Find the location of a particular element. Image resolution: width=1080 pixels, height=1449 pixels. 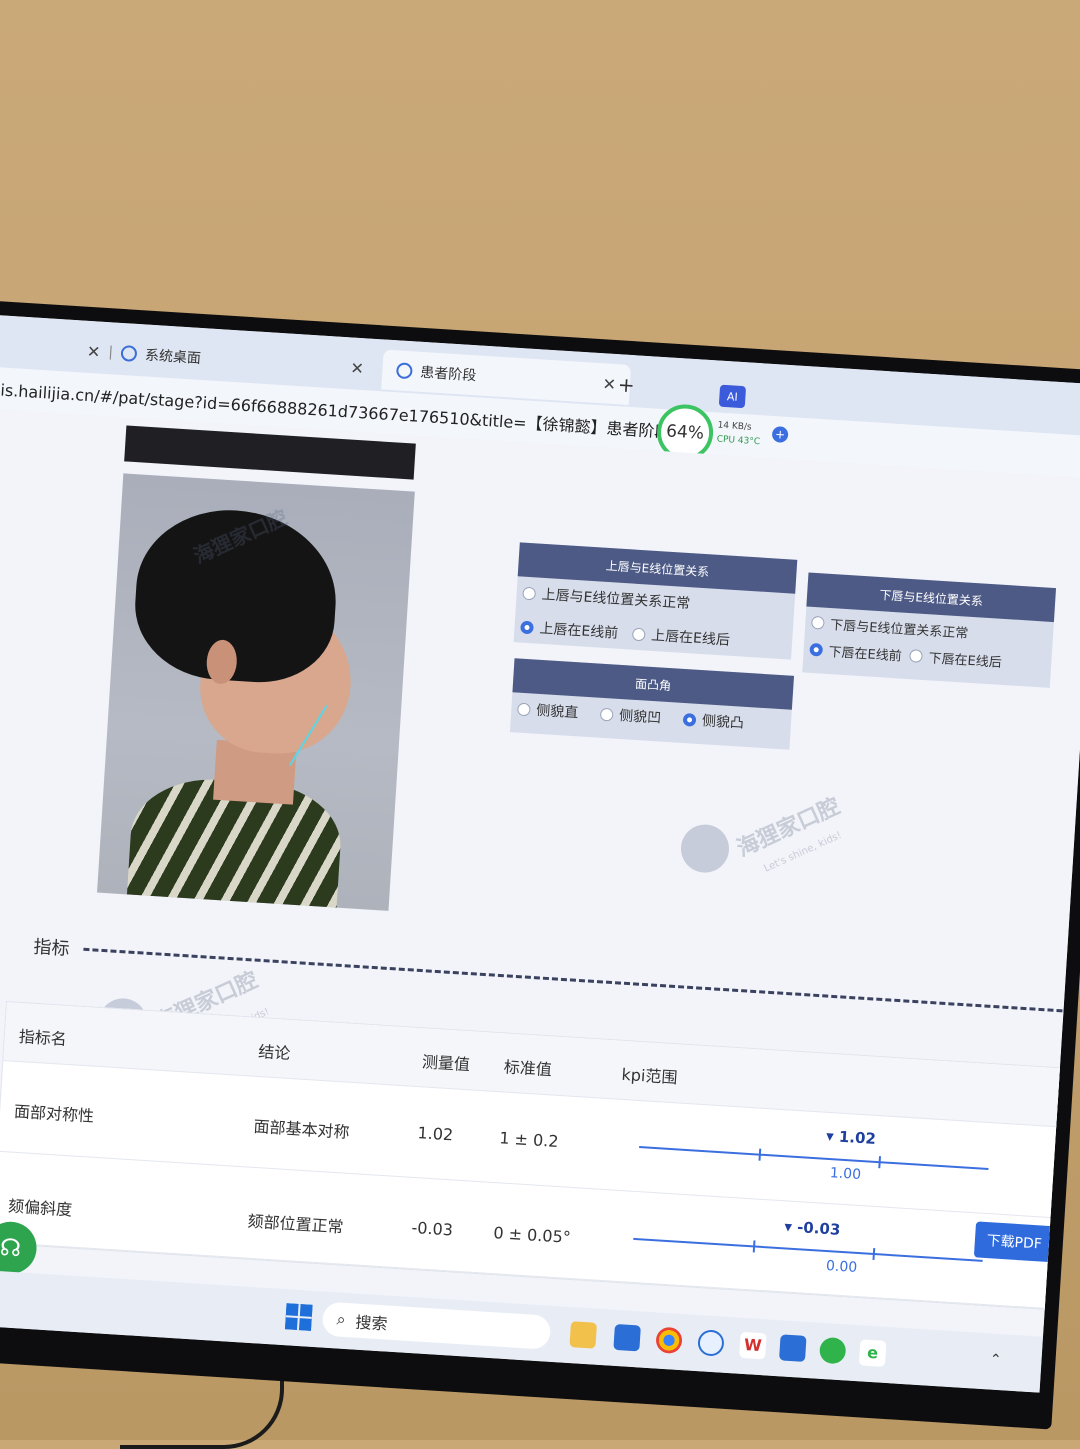

app-icon is located at coordinates (404, 371).